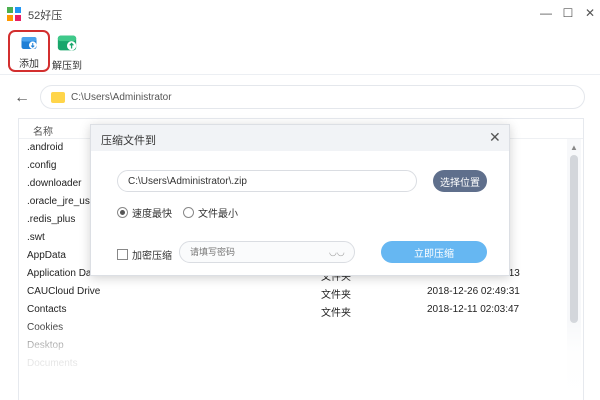  I want to click on file-row: Documents, so click(293, 364).